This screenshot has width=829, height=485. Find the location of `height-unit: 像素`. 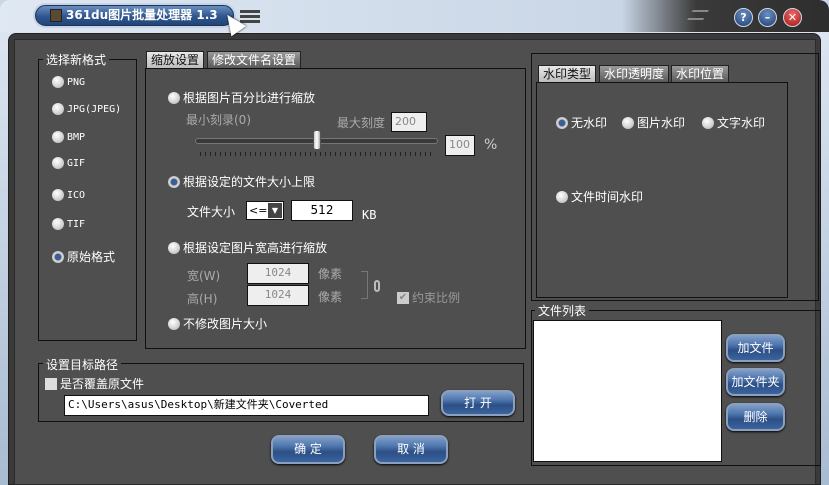

height-unit: 像素 is located at coordinates (330, 297).